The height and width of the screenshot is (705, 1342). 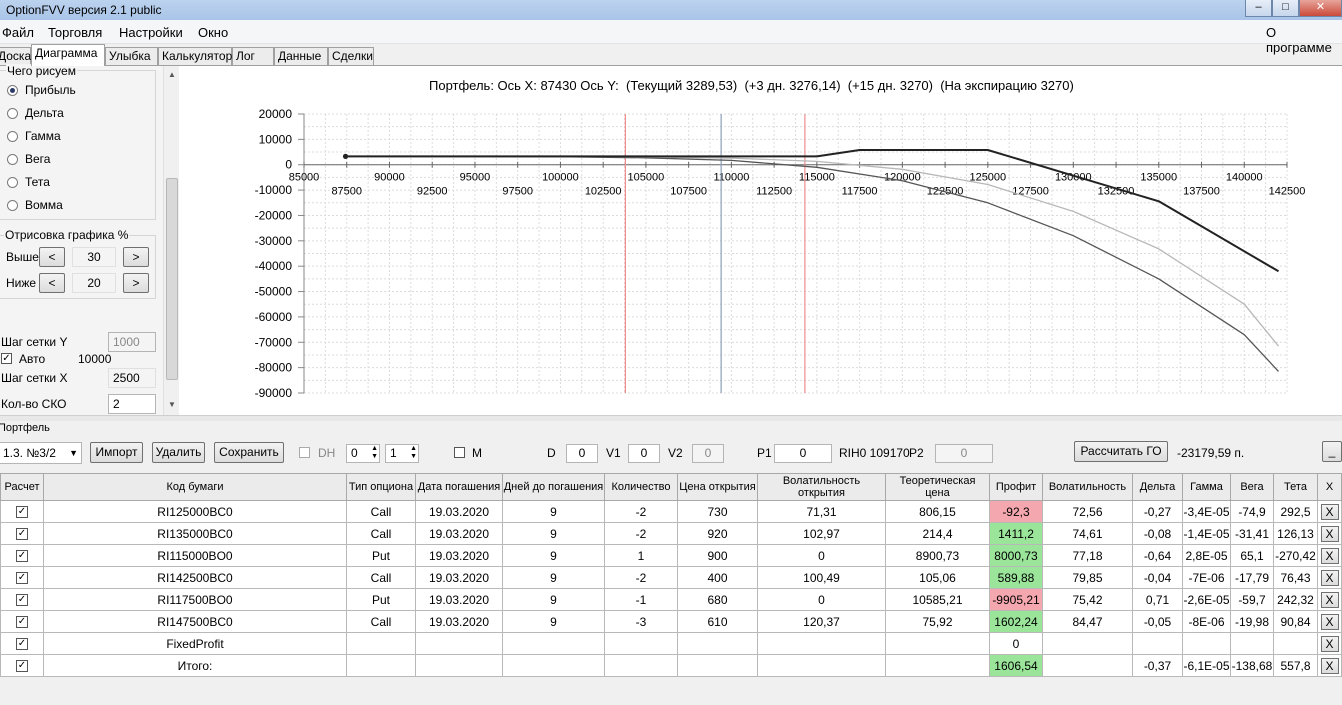 I want to click on menu-settings: Настройки, so click(x=151, y=32).